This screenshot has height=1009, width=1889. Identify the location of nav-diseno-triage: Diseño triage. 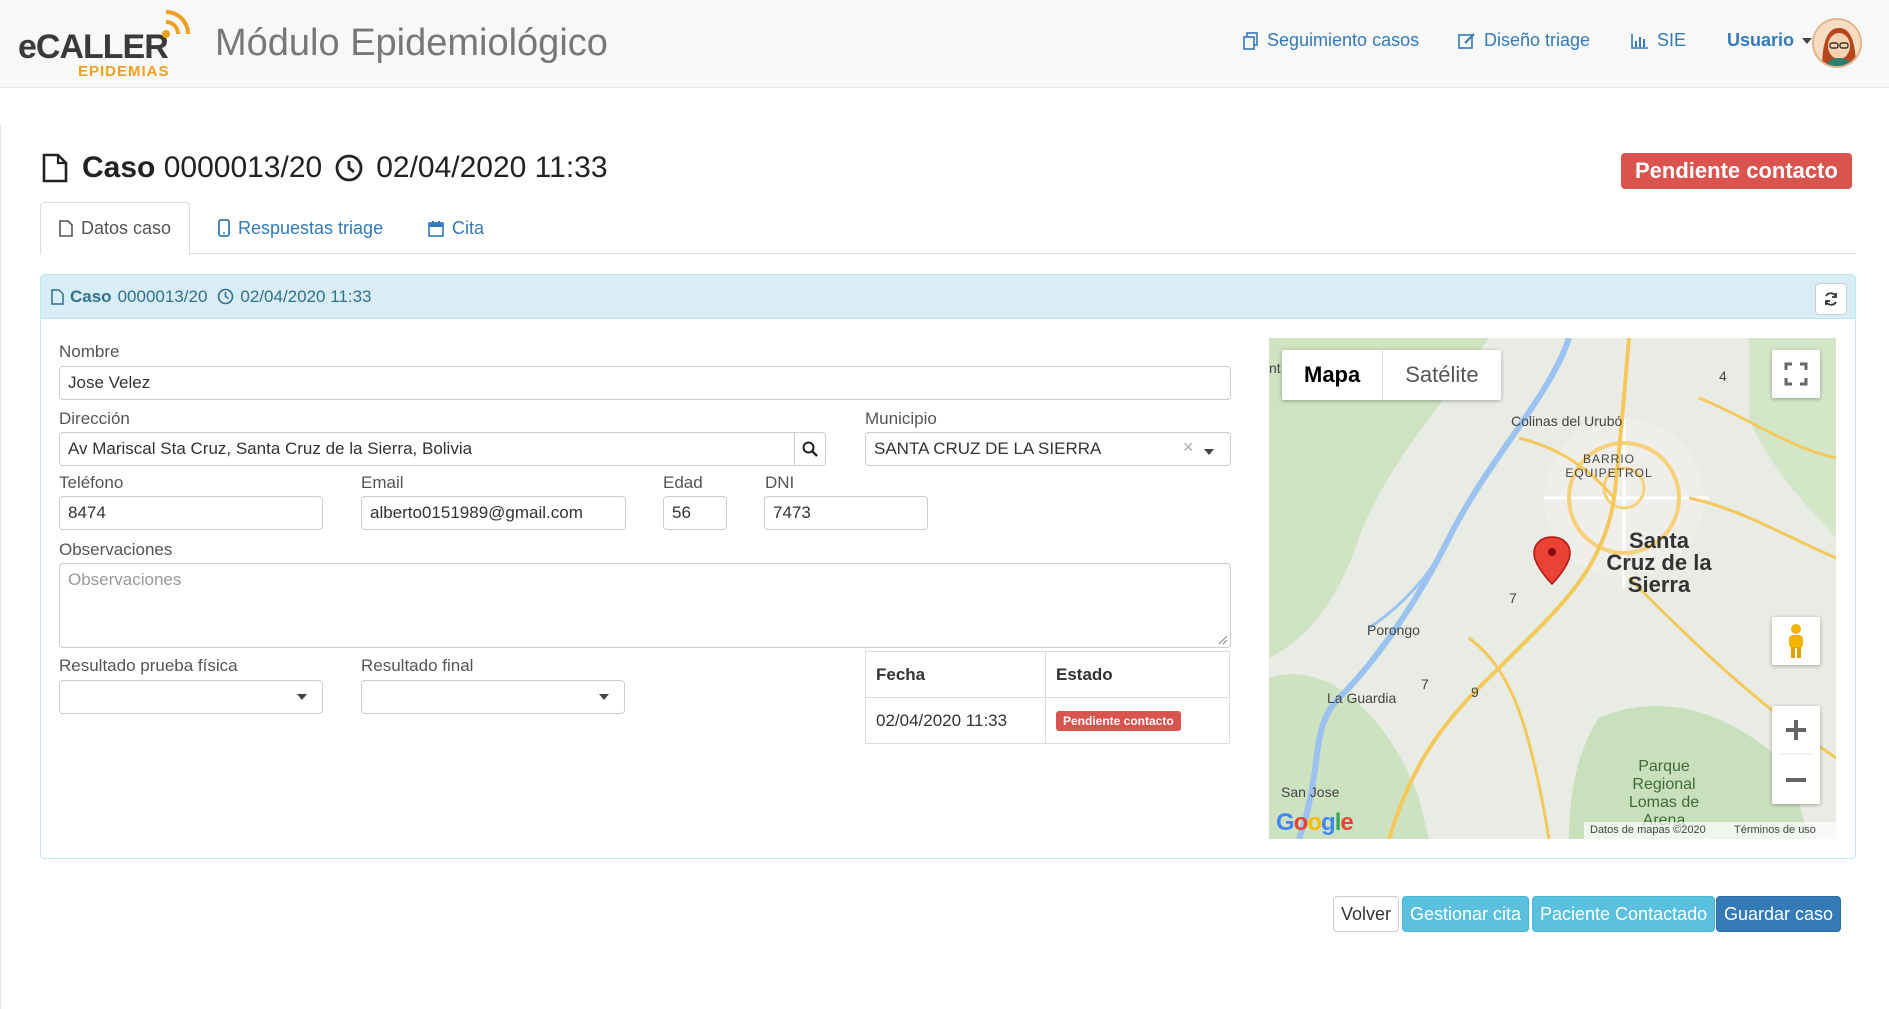
(1524, 40).